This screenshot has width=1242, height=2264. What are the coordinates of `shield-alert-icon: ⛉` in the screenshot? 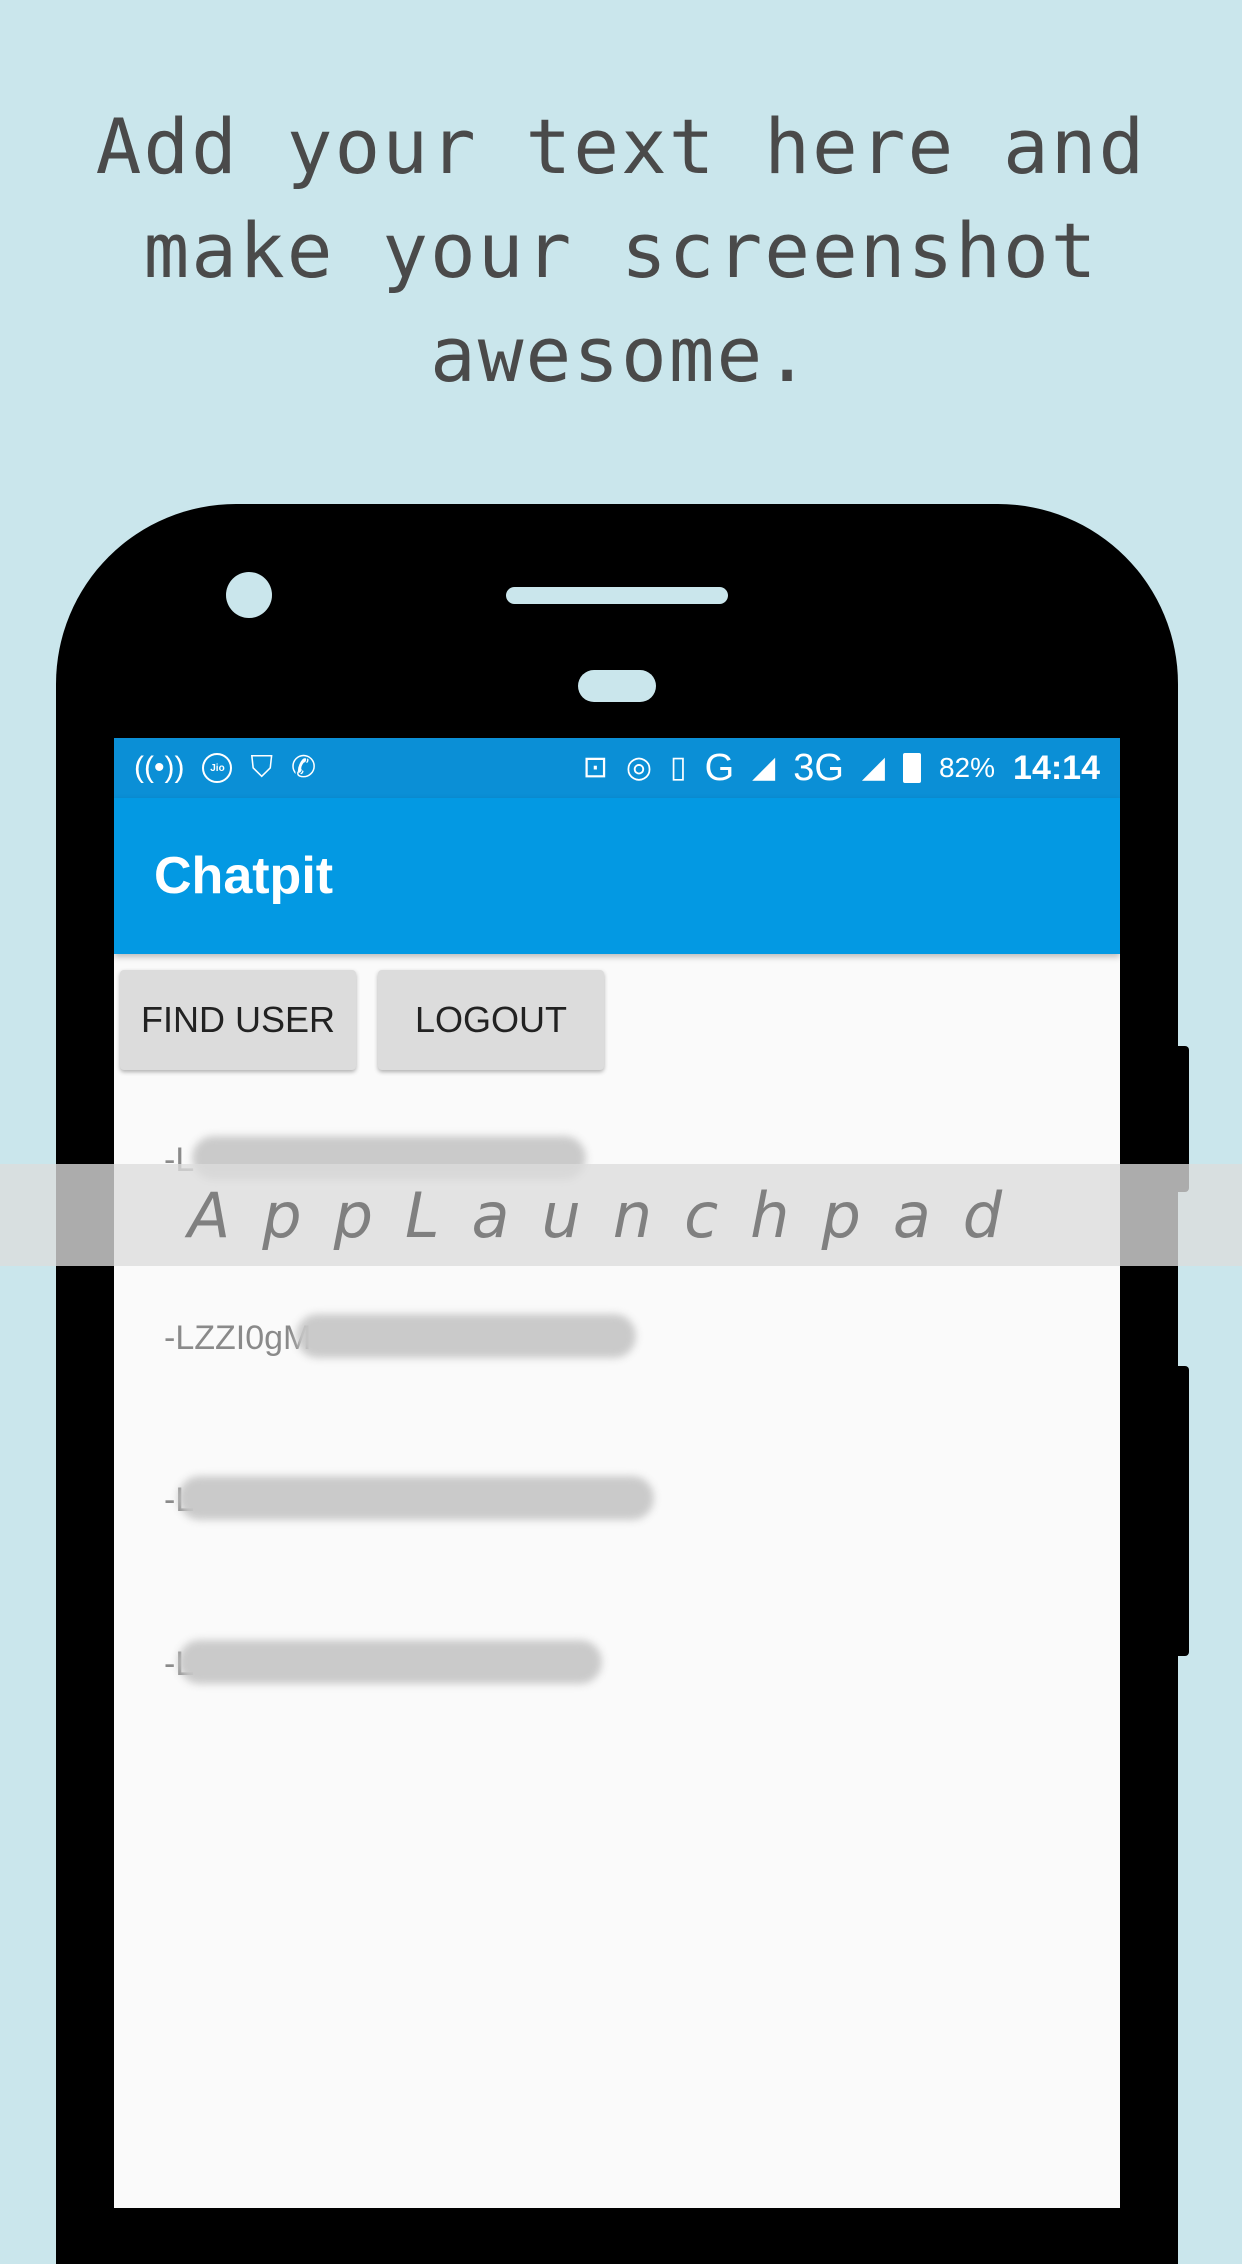 It's located at (261, 767).